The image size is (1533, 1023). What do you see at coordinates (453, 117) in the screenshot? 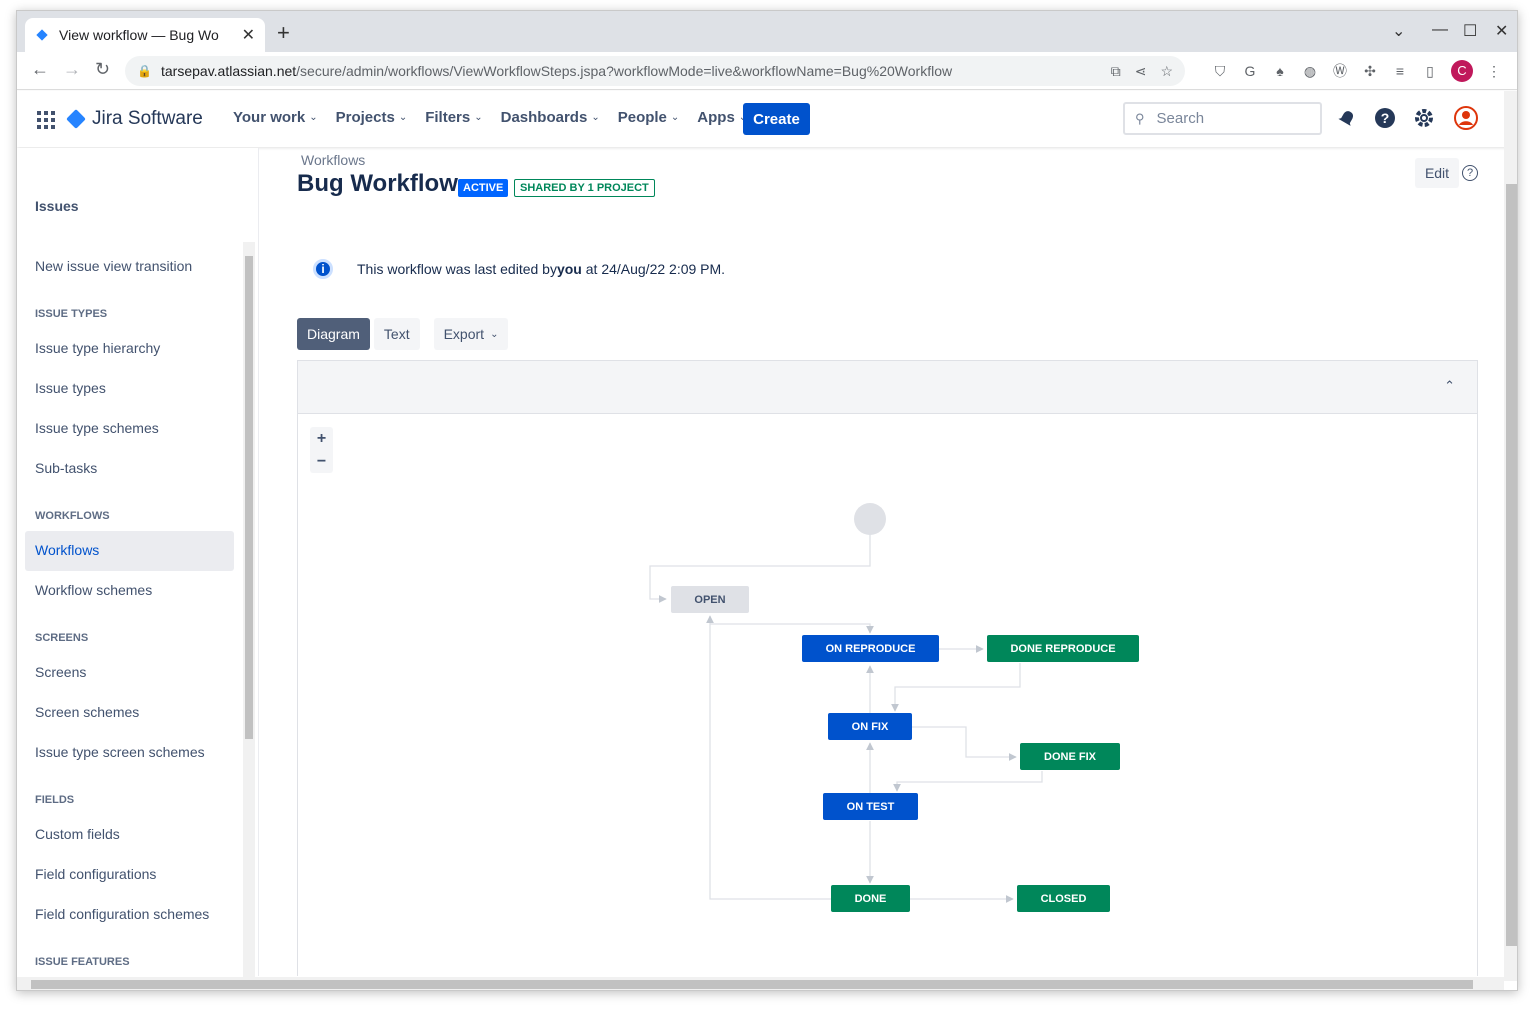
I see `nav-filters: Filters ⌄` at bounding box center [453, 117].